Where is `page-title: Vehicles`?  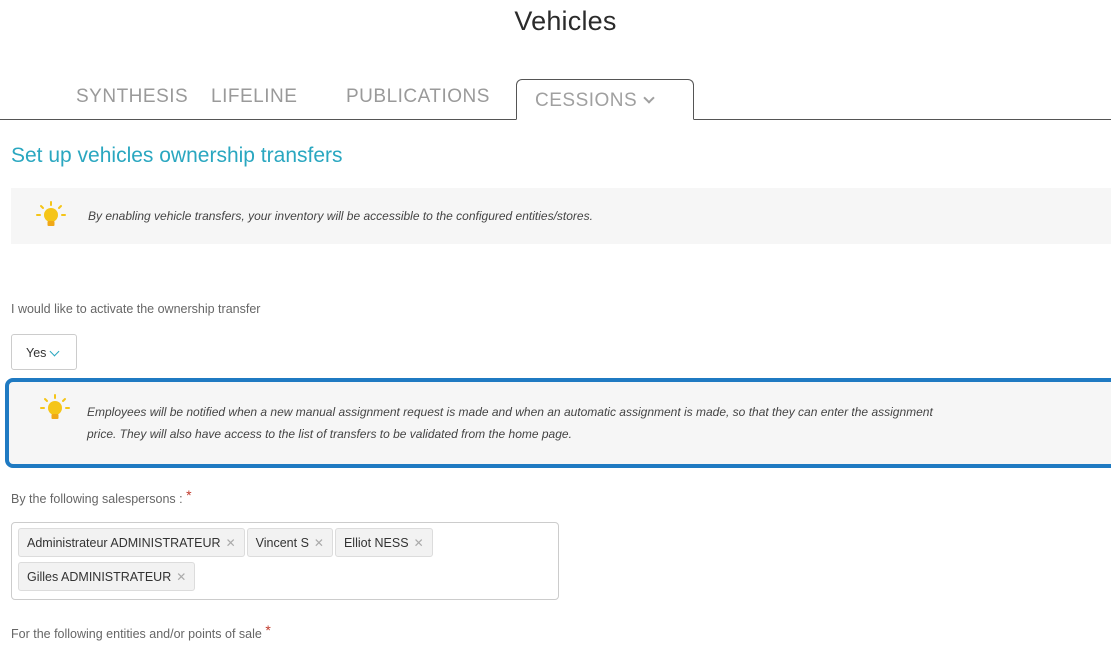
page-title: Vehicles is located at coordinates (565, 21).